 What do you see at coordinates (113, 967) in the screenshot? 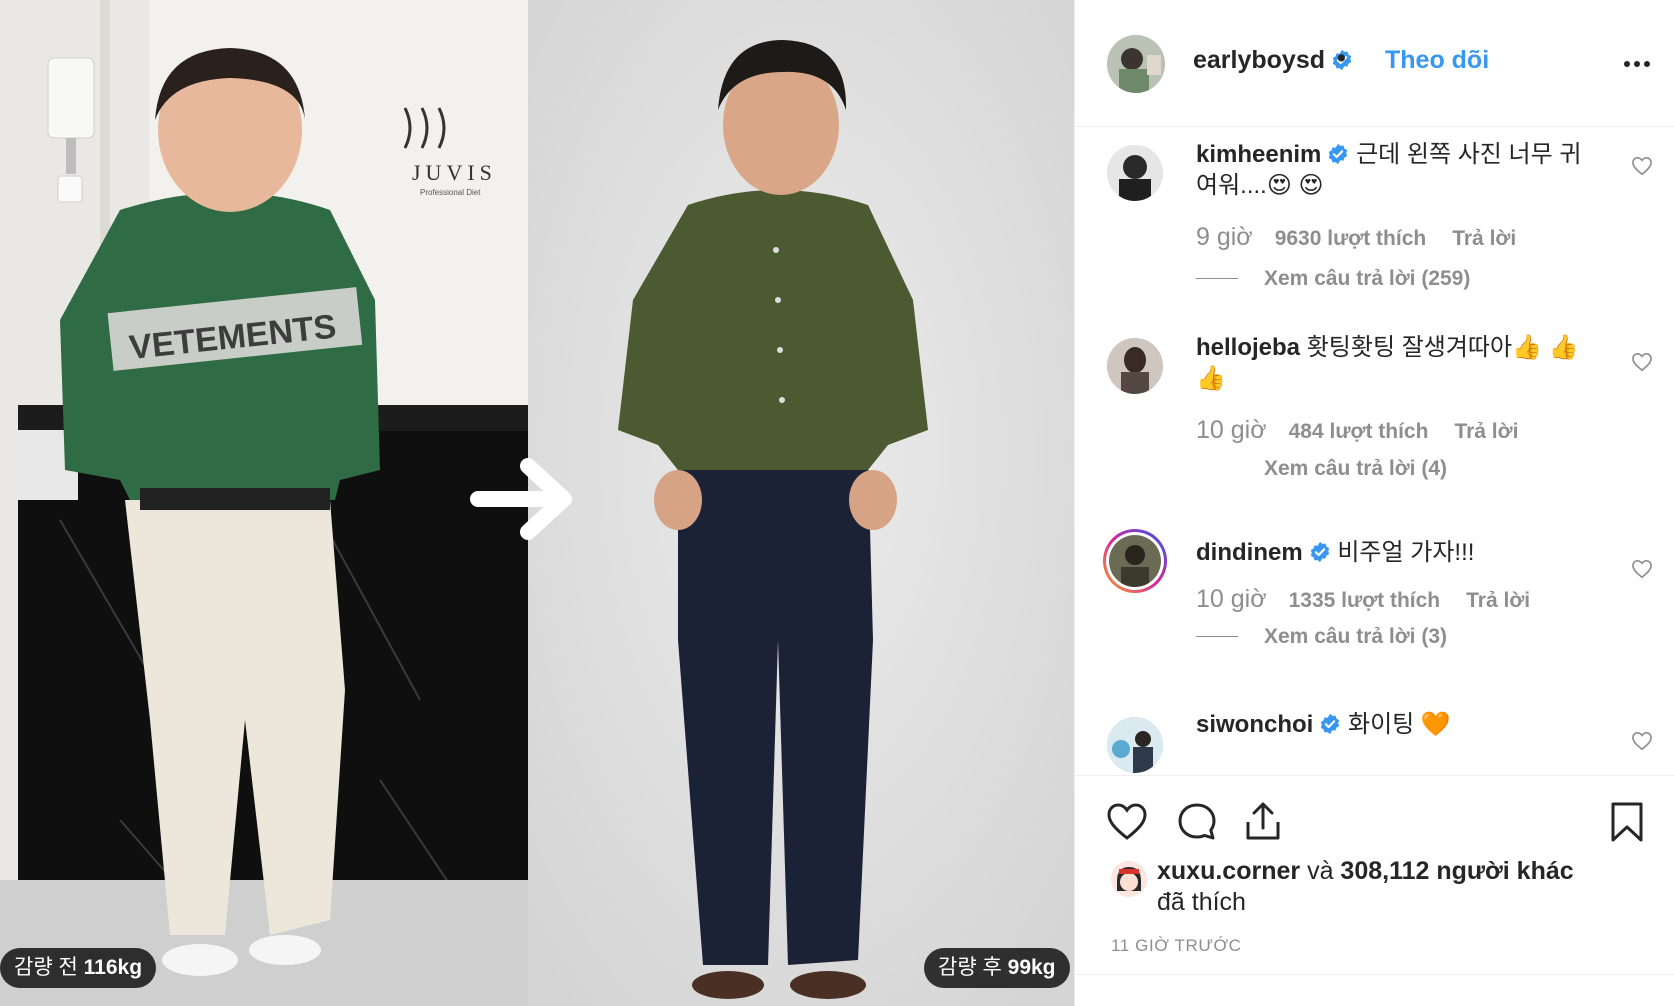
I see `before-weight-value: 116kg` at bounding box center [113, 967].